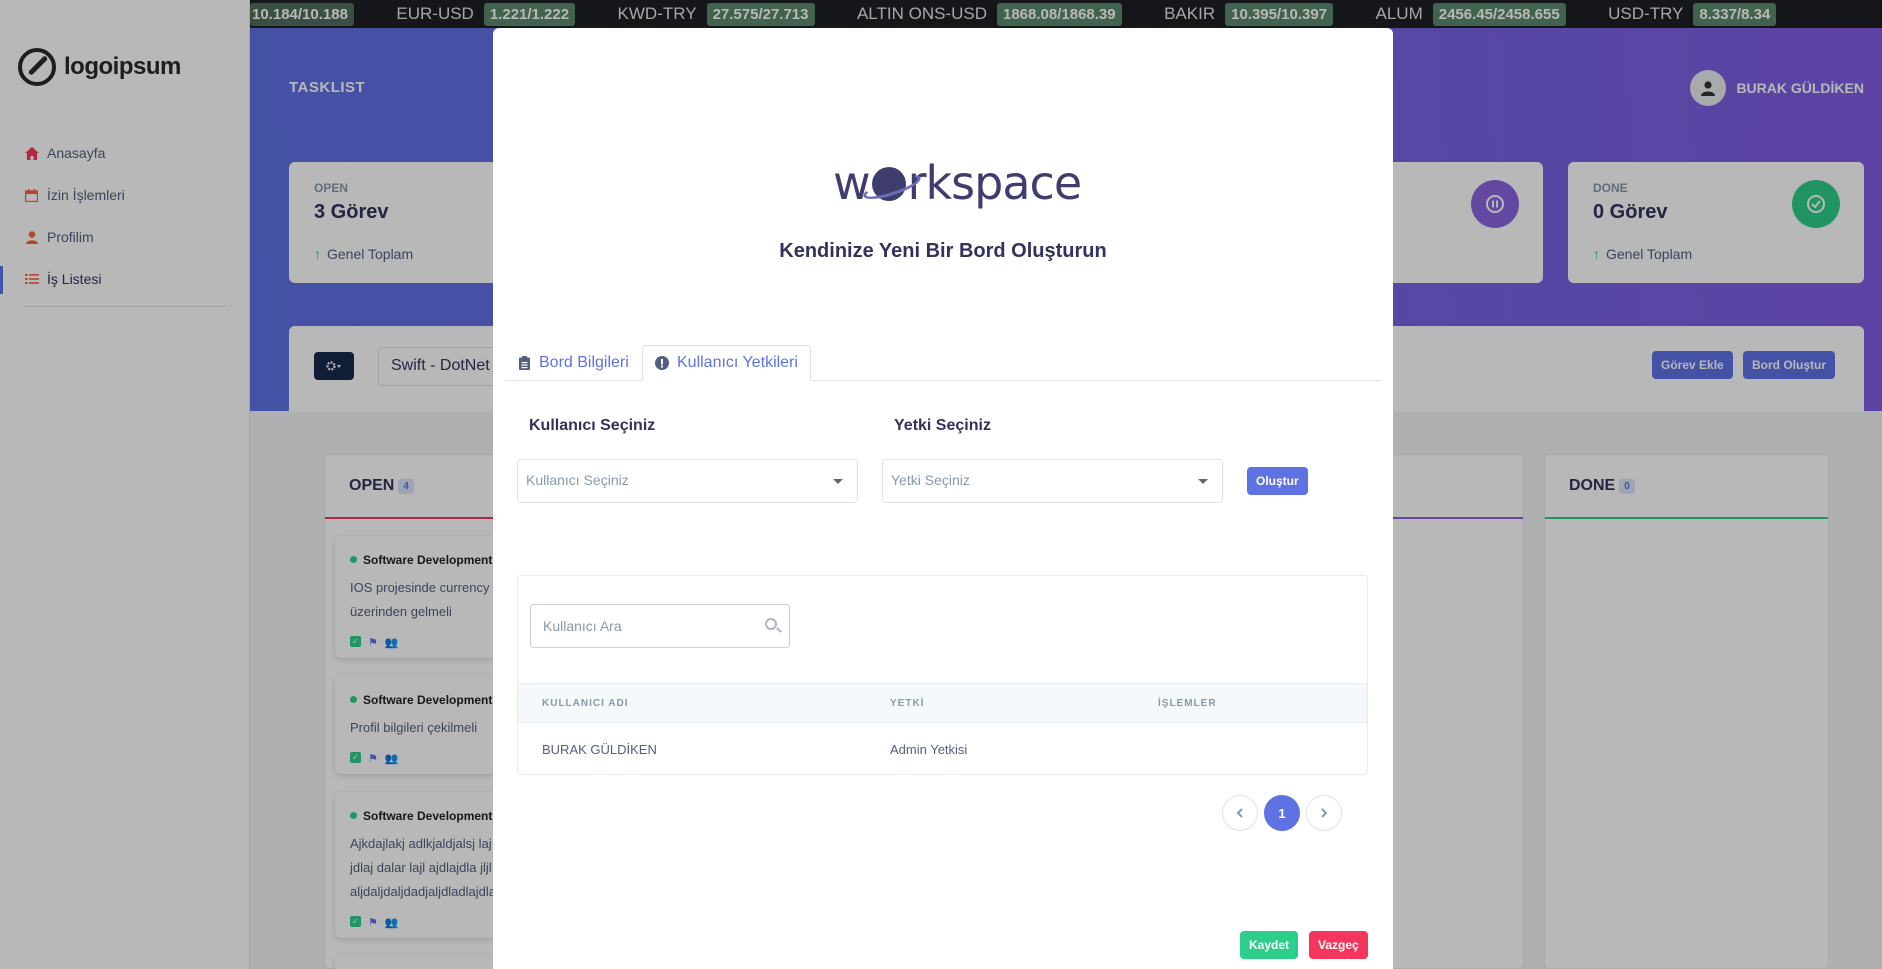  Describe the element at coordinates (888, 184) in the screenshot. I see `planet-icon` at that location.